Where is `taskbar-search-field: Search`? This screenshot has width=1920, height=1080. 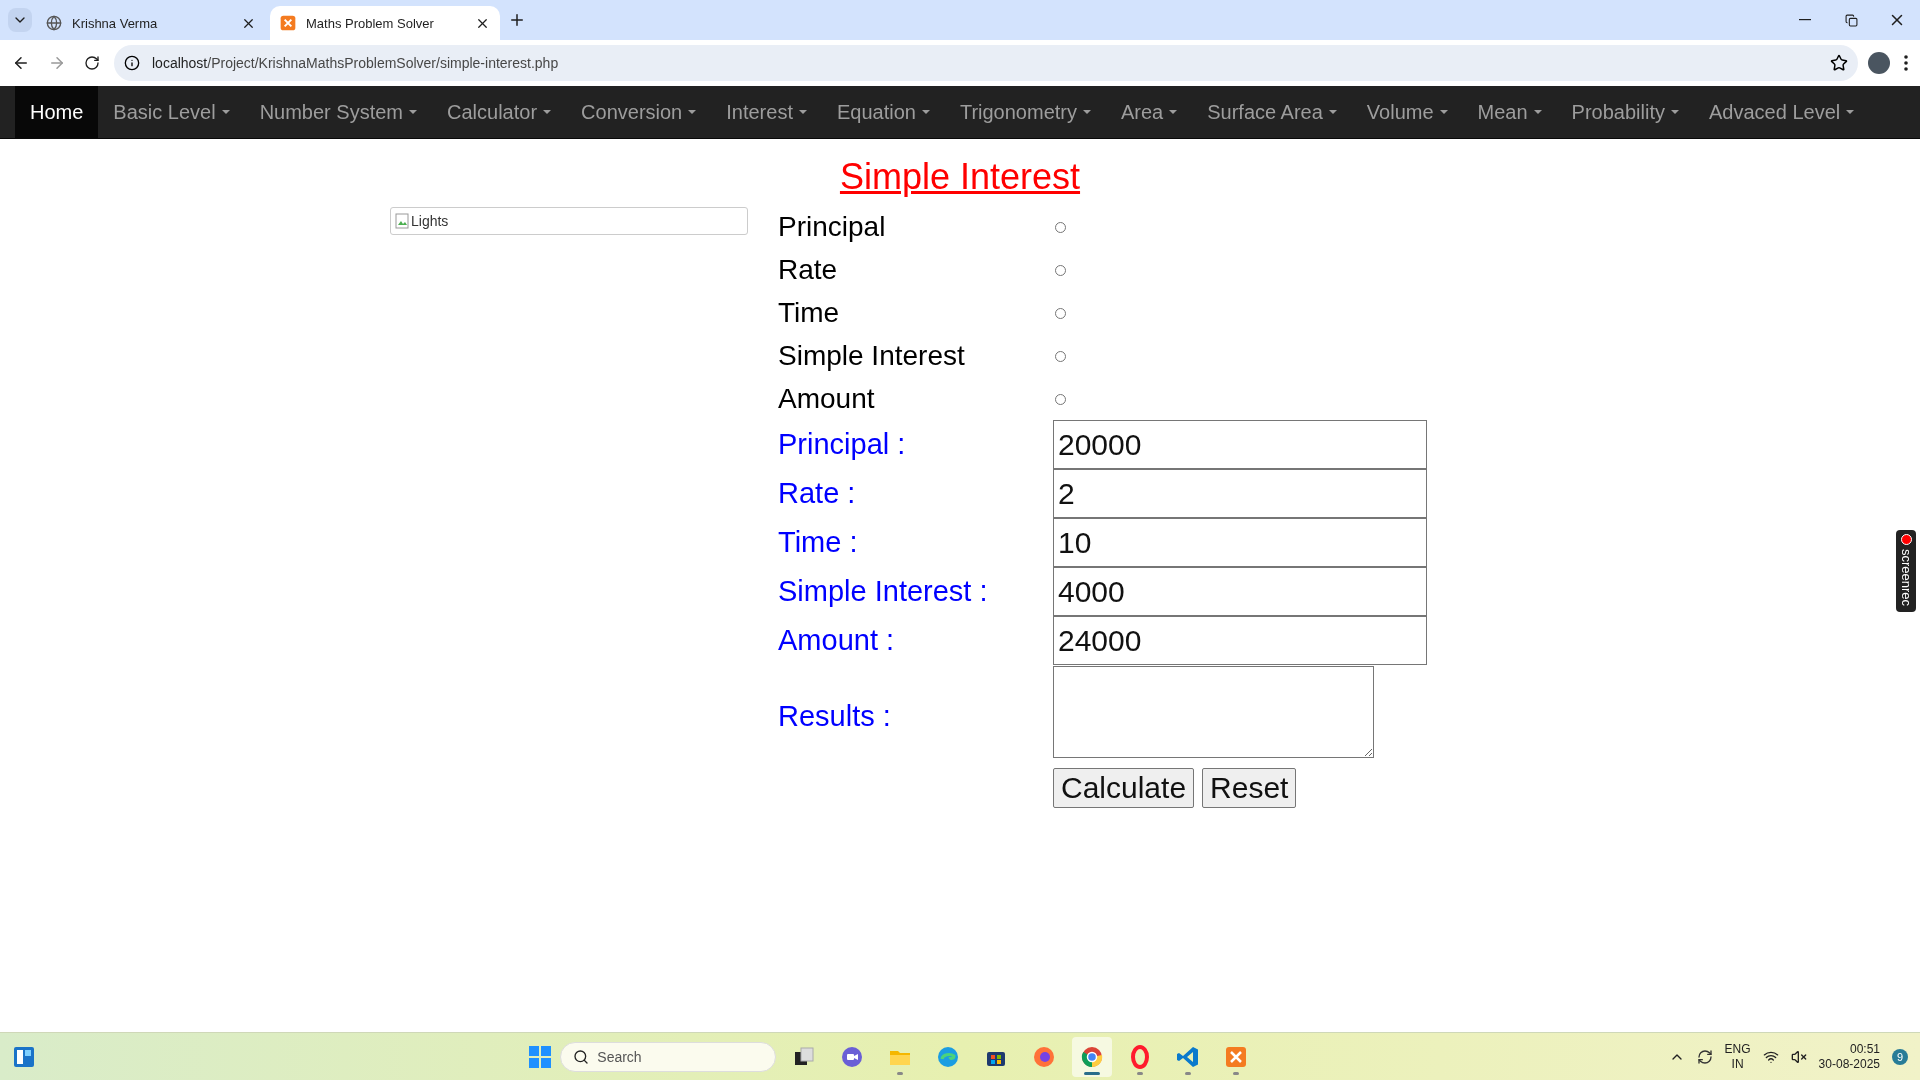
taskbar-search-field: Search is located at coordinates (668, 1056).